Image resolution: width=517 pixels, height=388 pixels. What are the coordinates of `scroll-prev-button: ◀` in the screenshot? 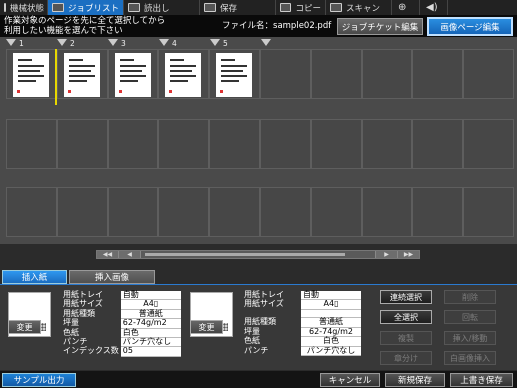 It's located at (130, 254).